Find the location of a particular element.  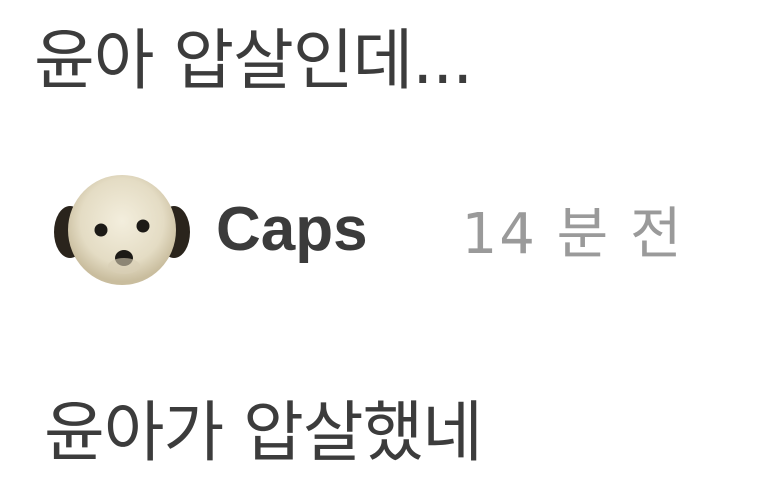

dog-face-icon is located at coordinates (122, 229).